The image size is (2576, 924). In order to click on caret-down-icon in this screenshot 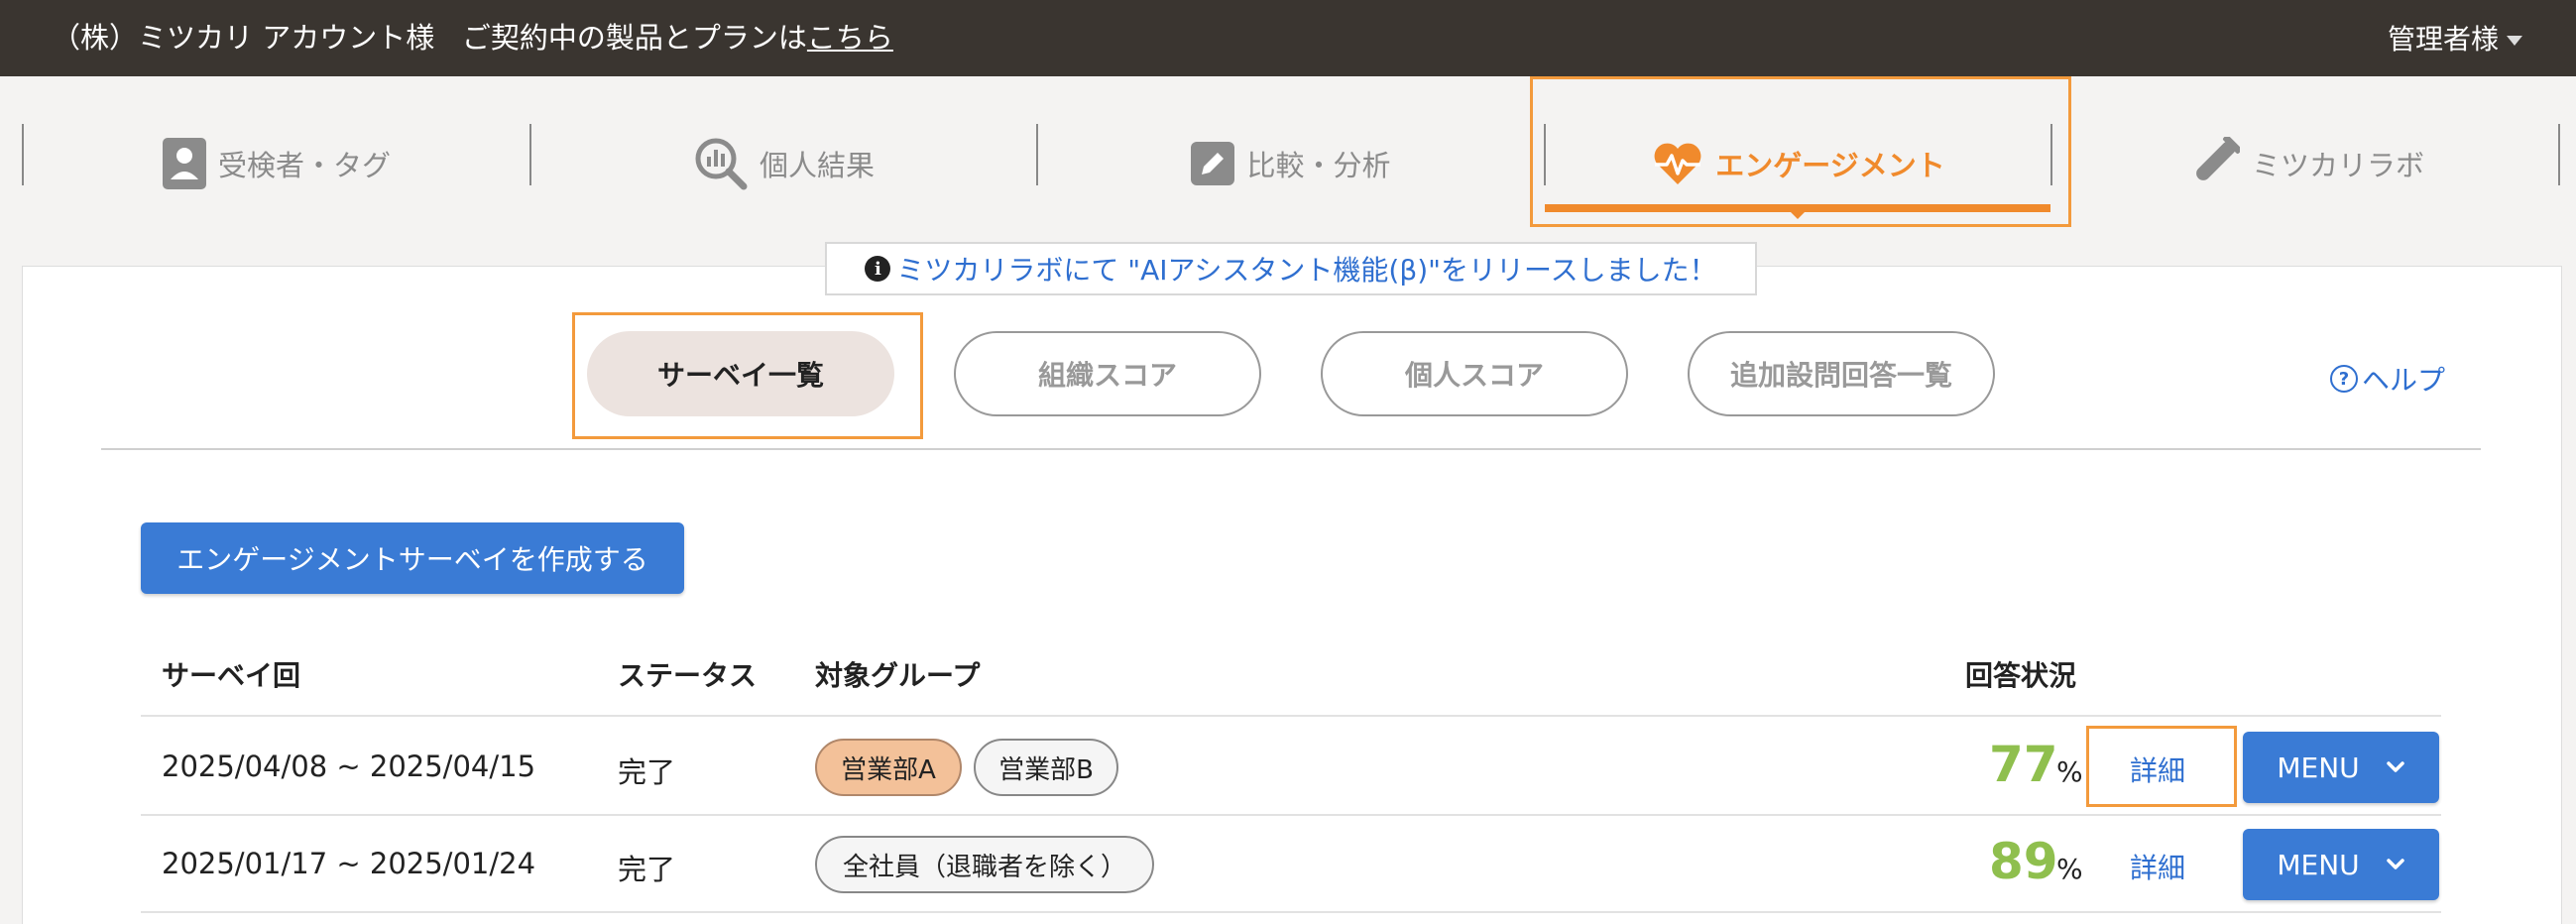, I will do `click(2514, 41)`.